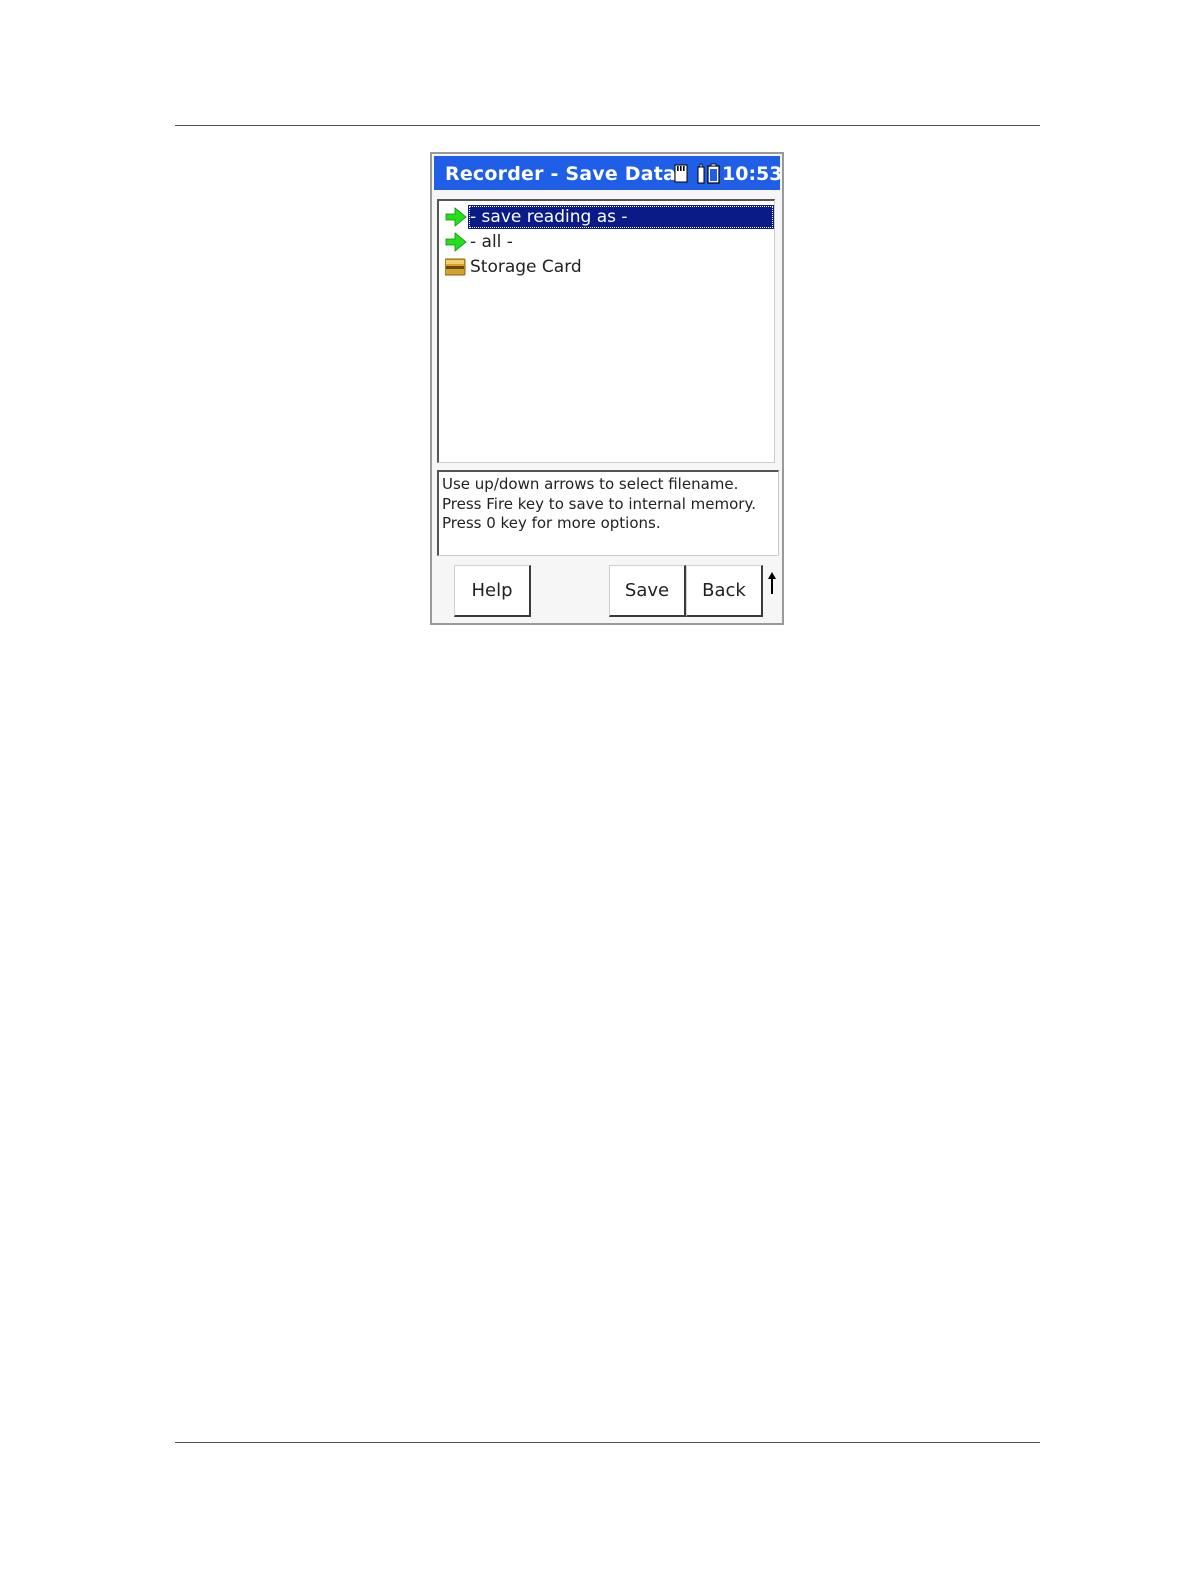  I want to click on list-item-all: - all -, so click(609, 242).